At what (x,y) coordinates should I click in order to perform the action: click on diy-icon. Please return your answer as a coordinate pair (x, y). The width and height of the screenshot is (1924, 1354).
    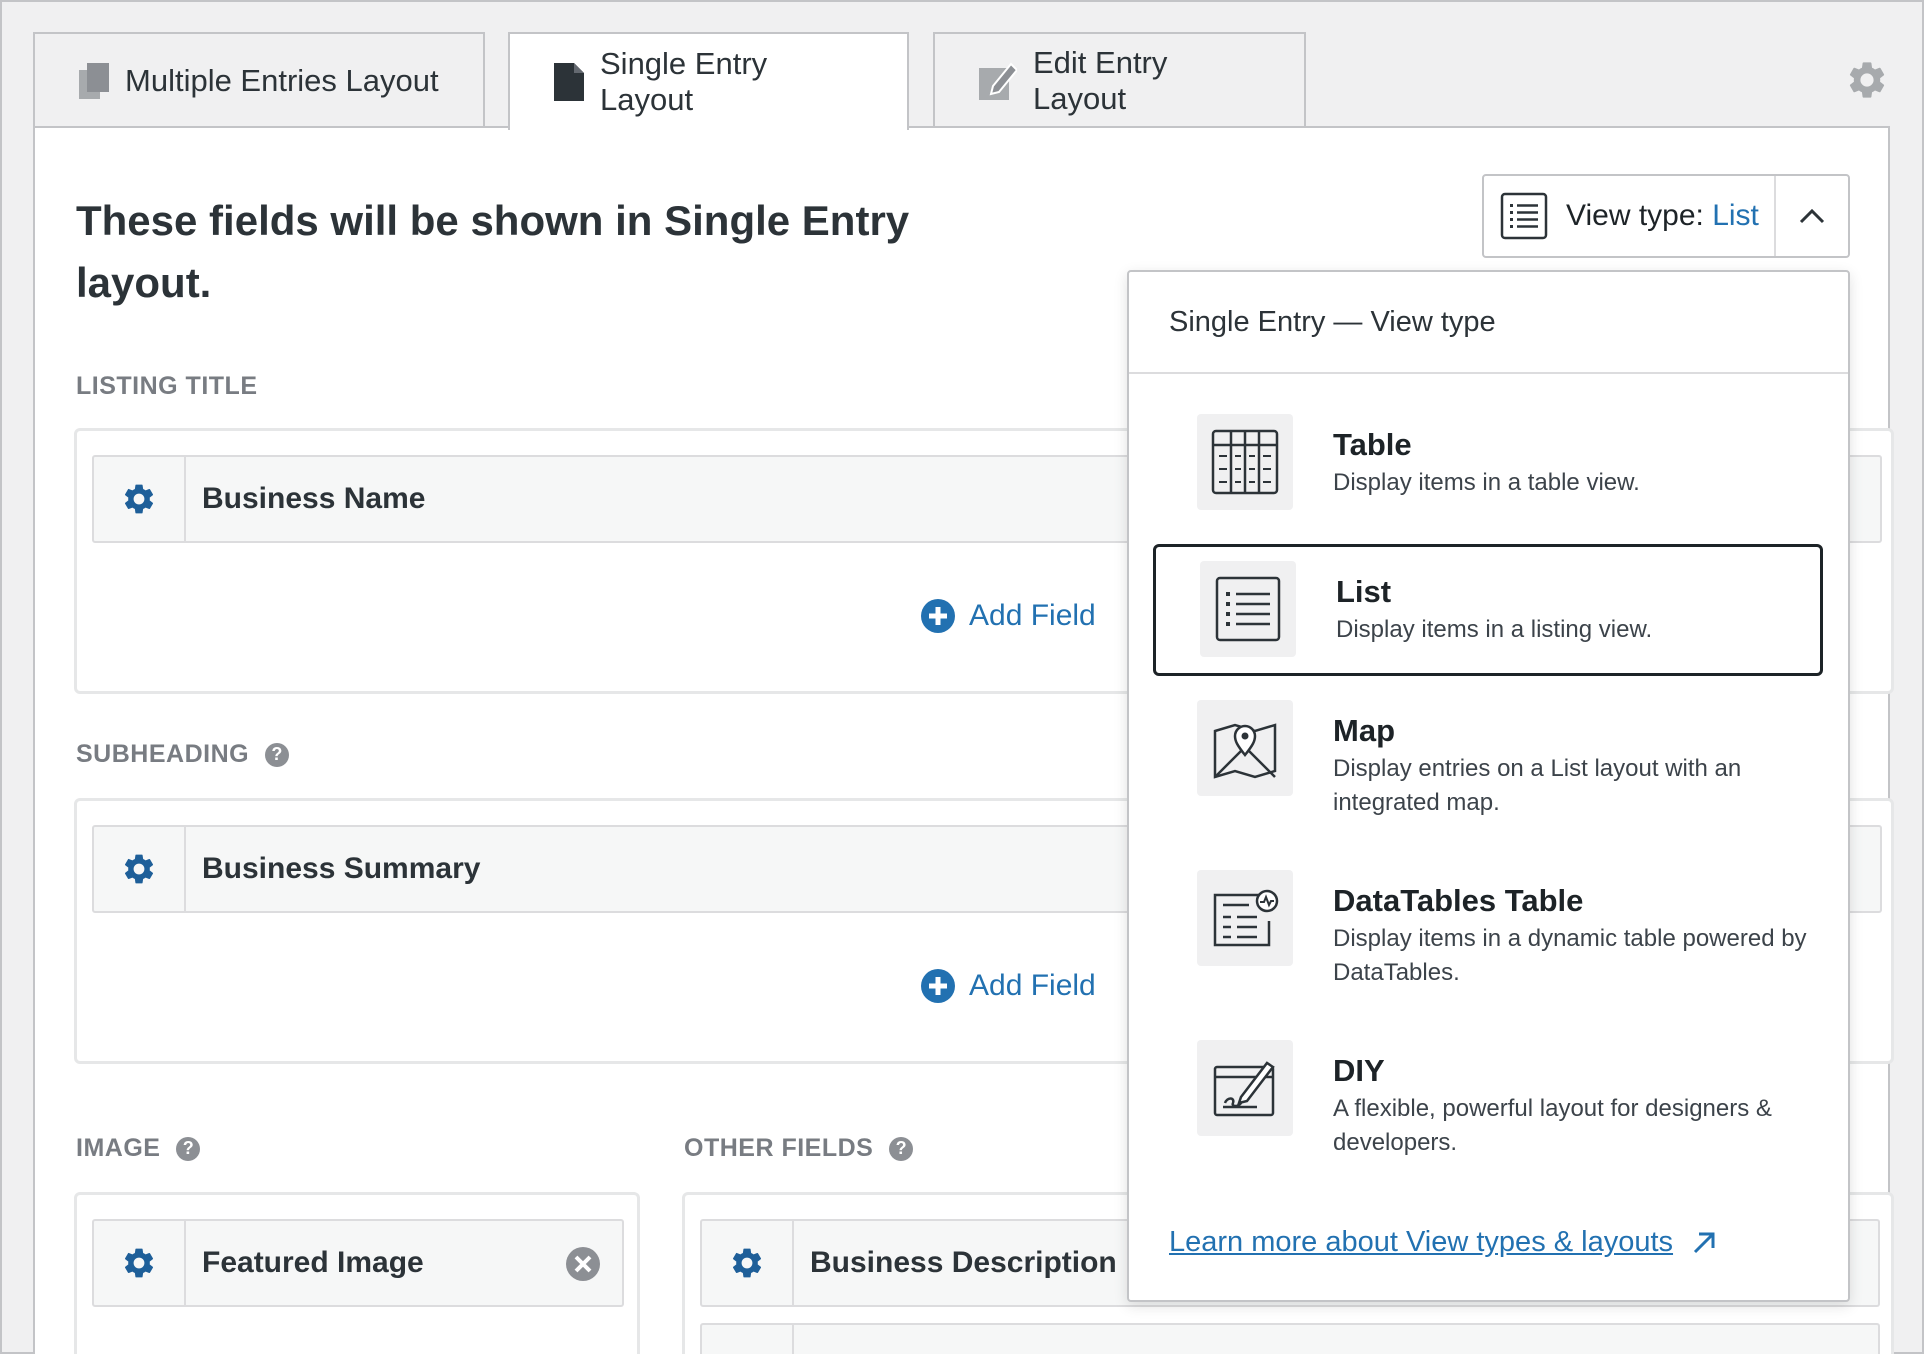
    Looking at the image, I should click on (1245, 1088).